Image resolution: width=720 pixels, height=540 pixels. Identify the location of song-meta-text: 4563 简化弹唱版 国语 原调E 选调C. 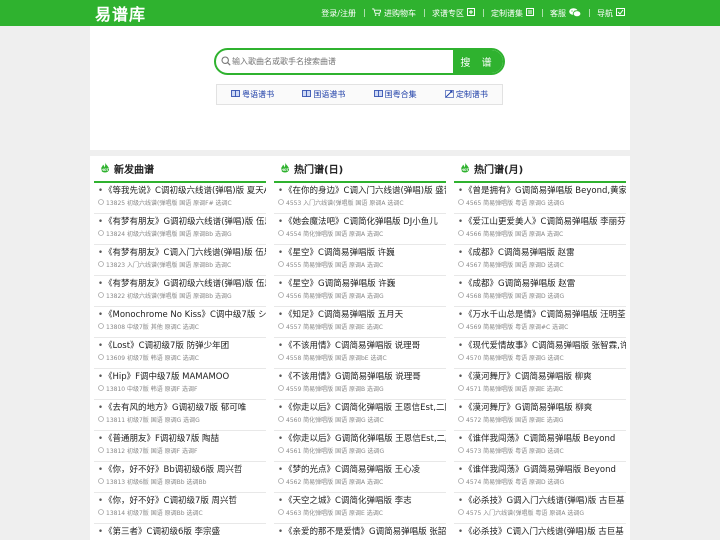
(334, 513).